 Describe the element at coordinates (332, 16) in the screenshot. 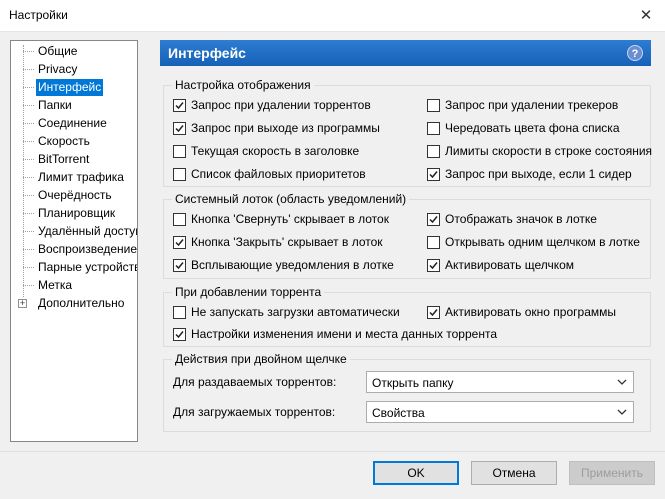

I see `title-bar: Настройки ✕` at that location.